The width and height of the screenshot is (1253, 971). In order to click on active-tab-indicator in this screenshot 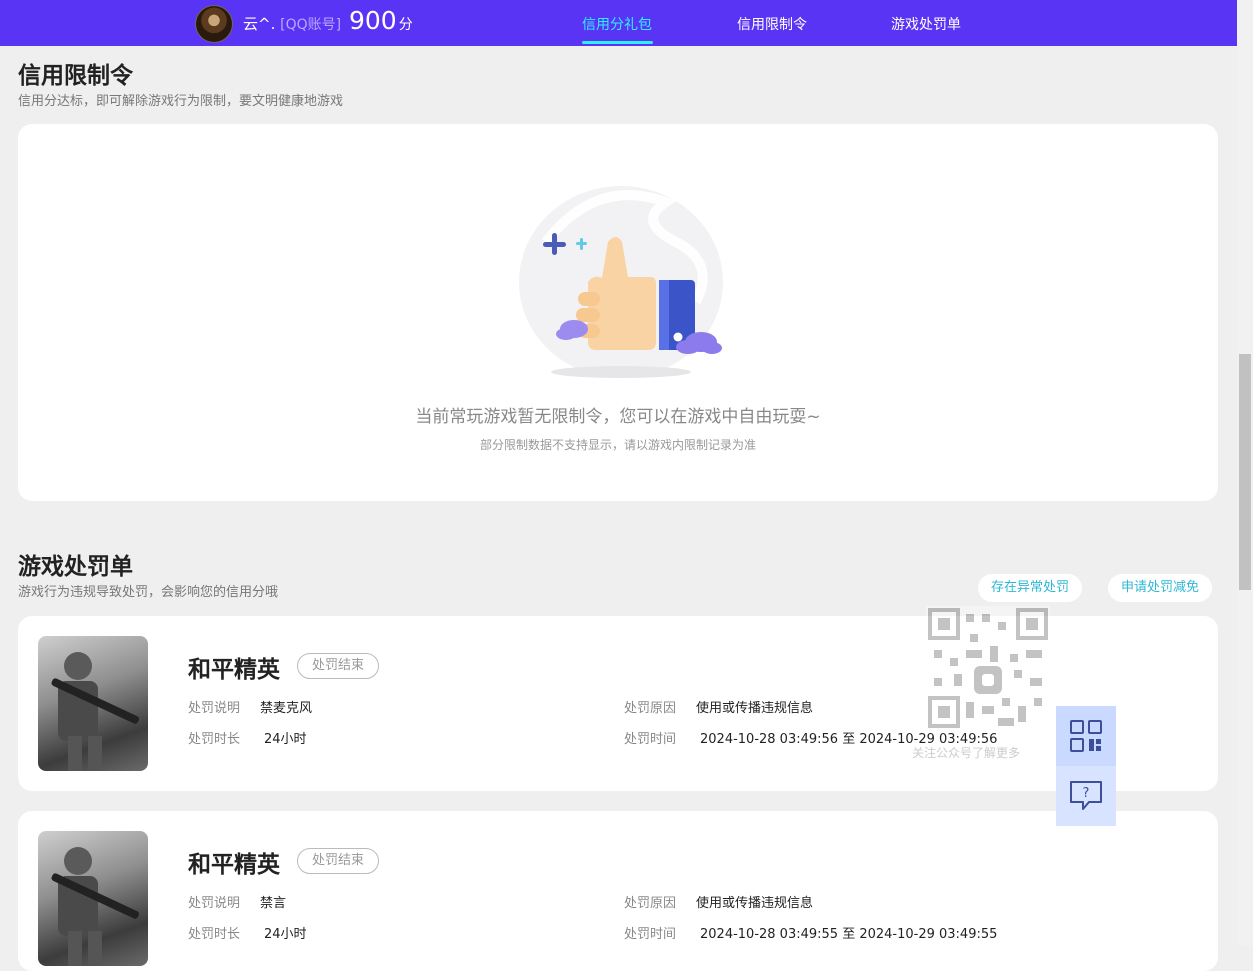, I will do `click(617, 42)`.